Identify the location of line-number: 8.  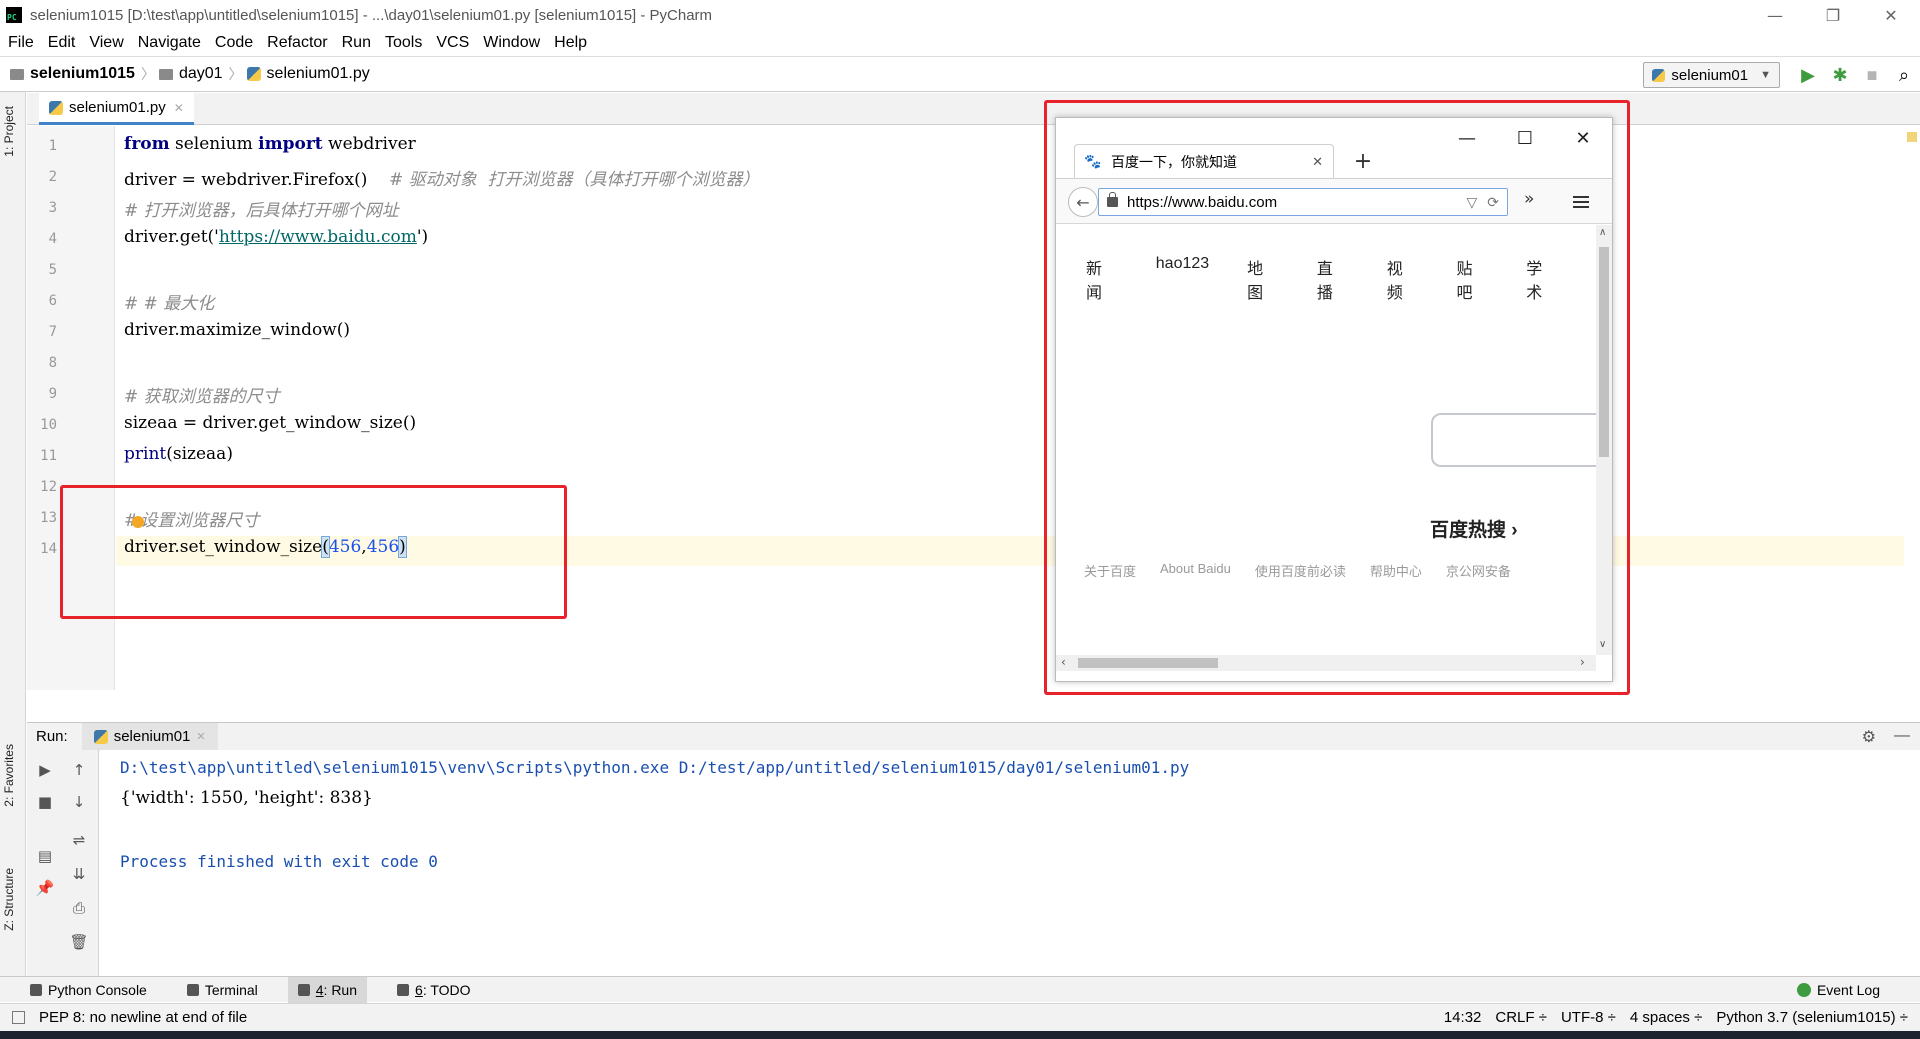
(52, 363).